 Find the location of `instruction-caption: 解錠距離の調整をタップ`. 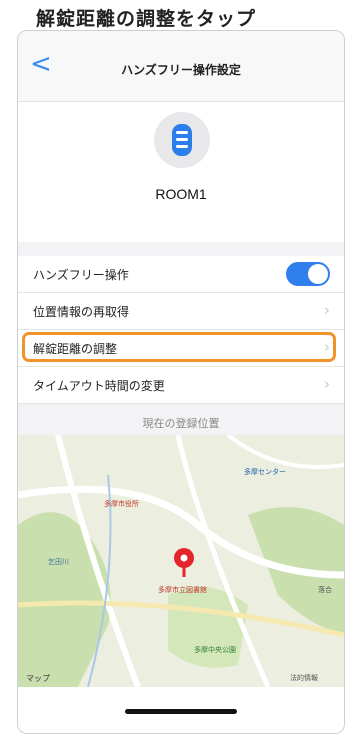

instruction-caption: 解錠距離の調整をタップ is located at coordinates (146, 19).